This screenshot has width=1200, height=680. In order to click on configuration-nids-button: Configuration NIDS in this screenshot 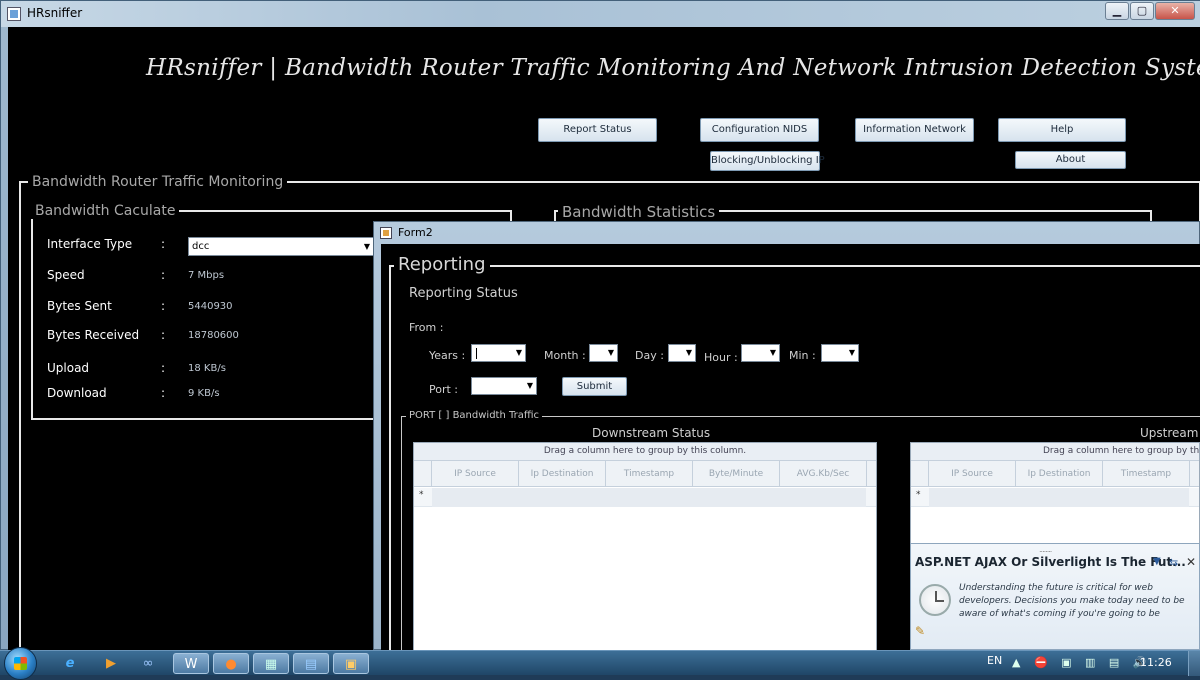, I will do `click(759, 130)`.